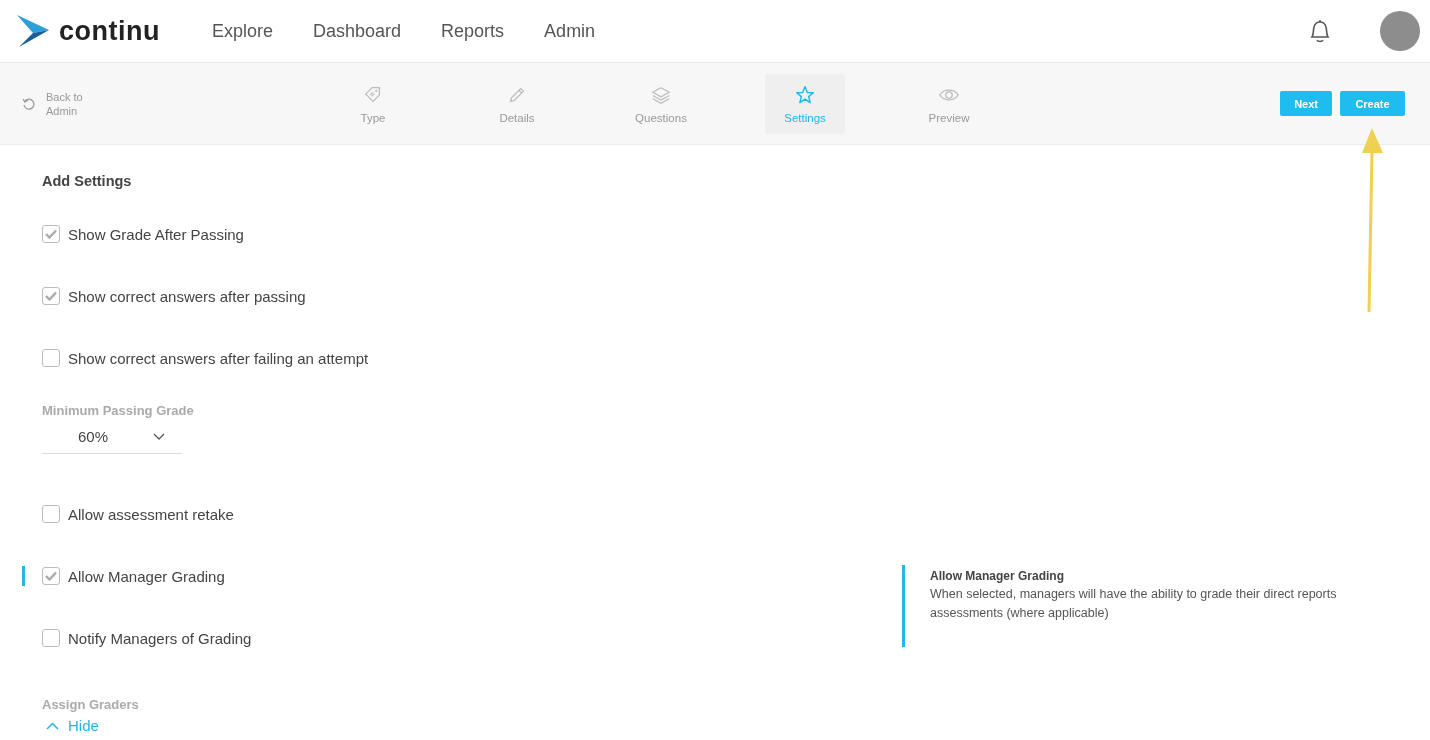  I want to click on step-tab: Settings, so click(805, 103).